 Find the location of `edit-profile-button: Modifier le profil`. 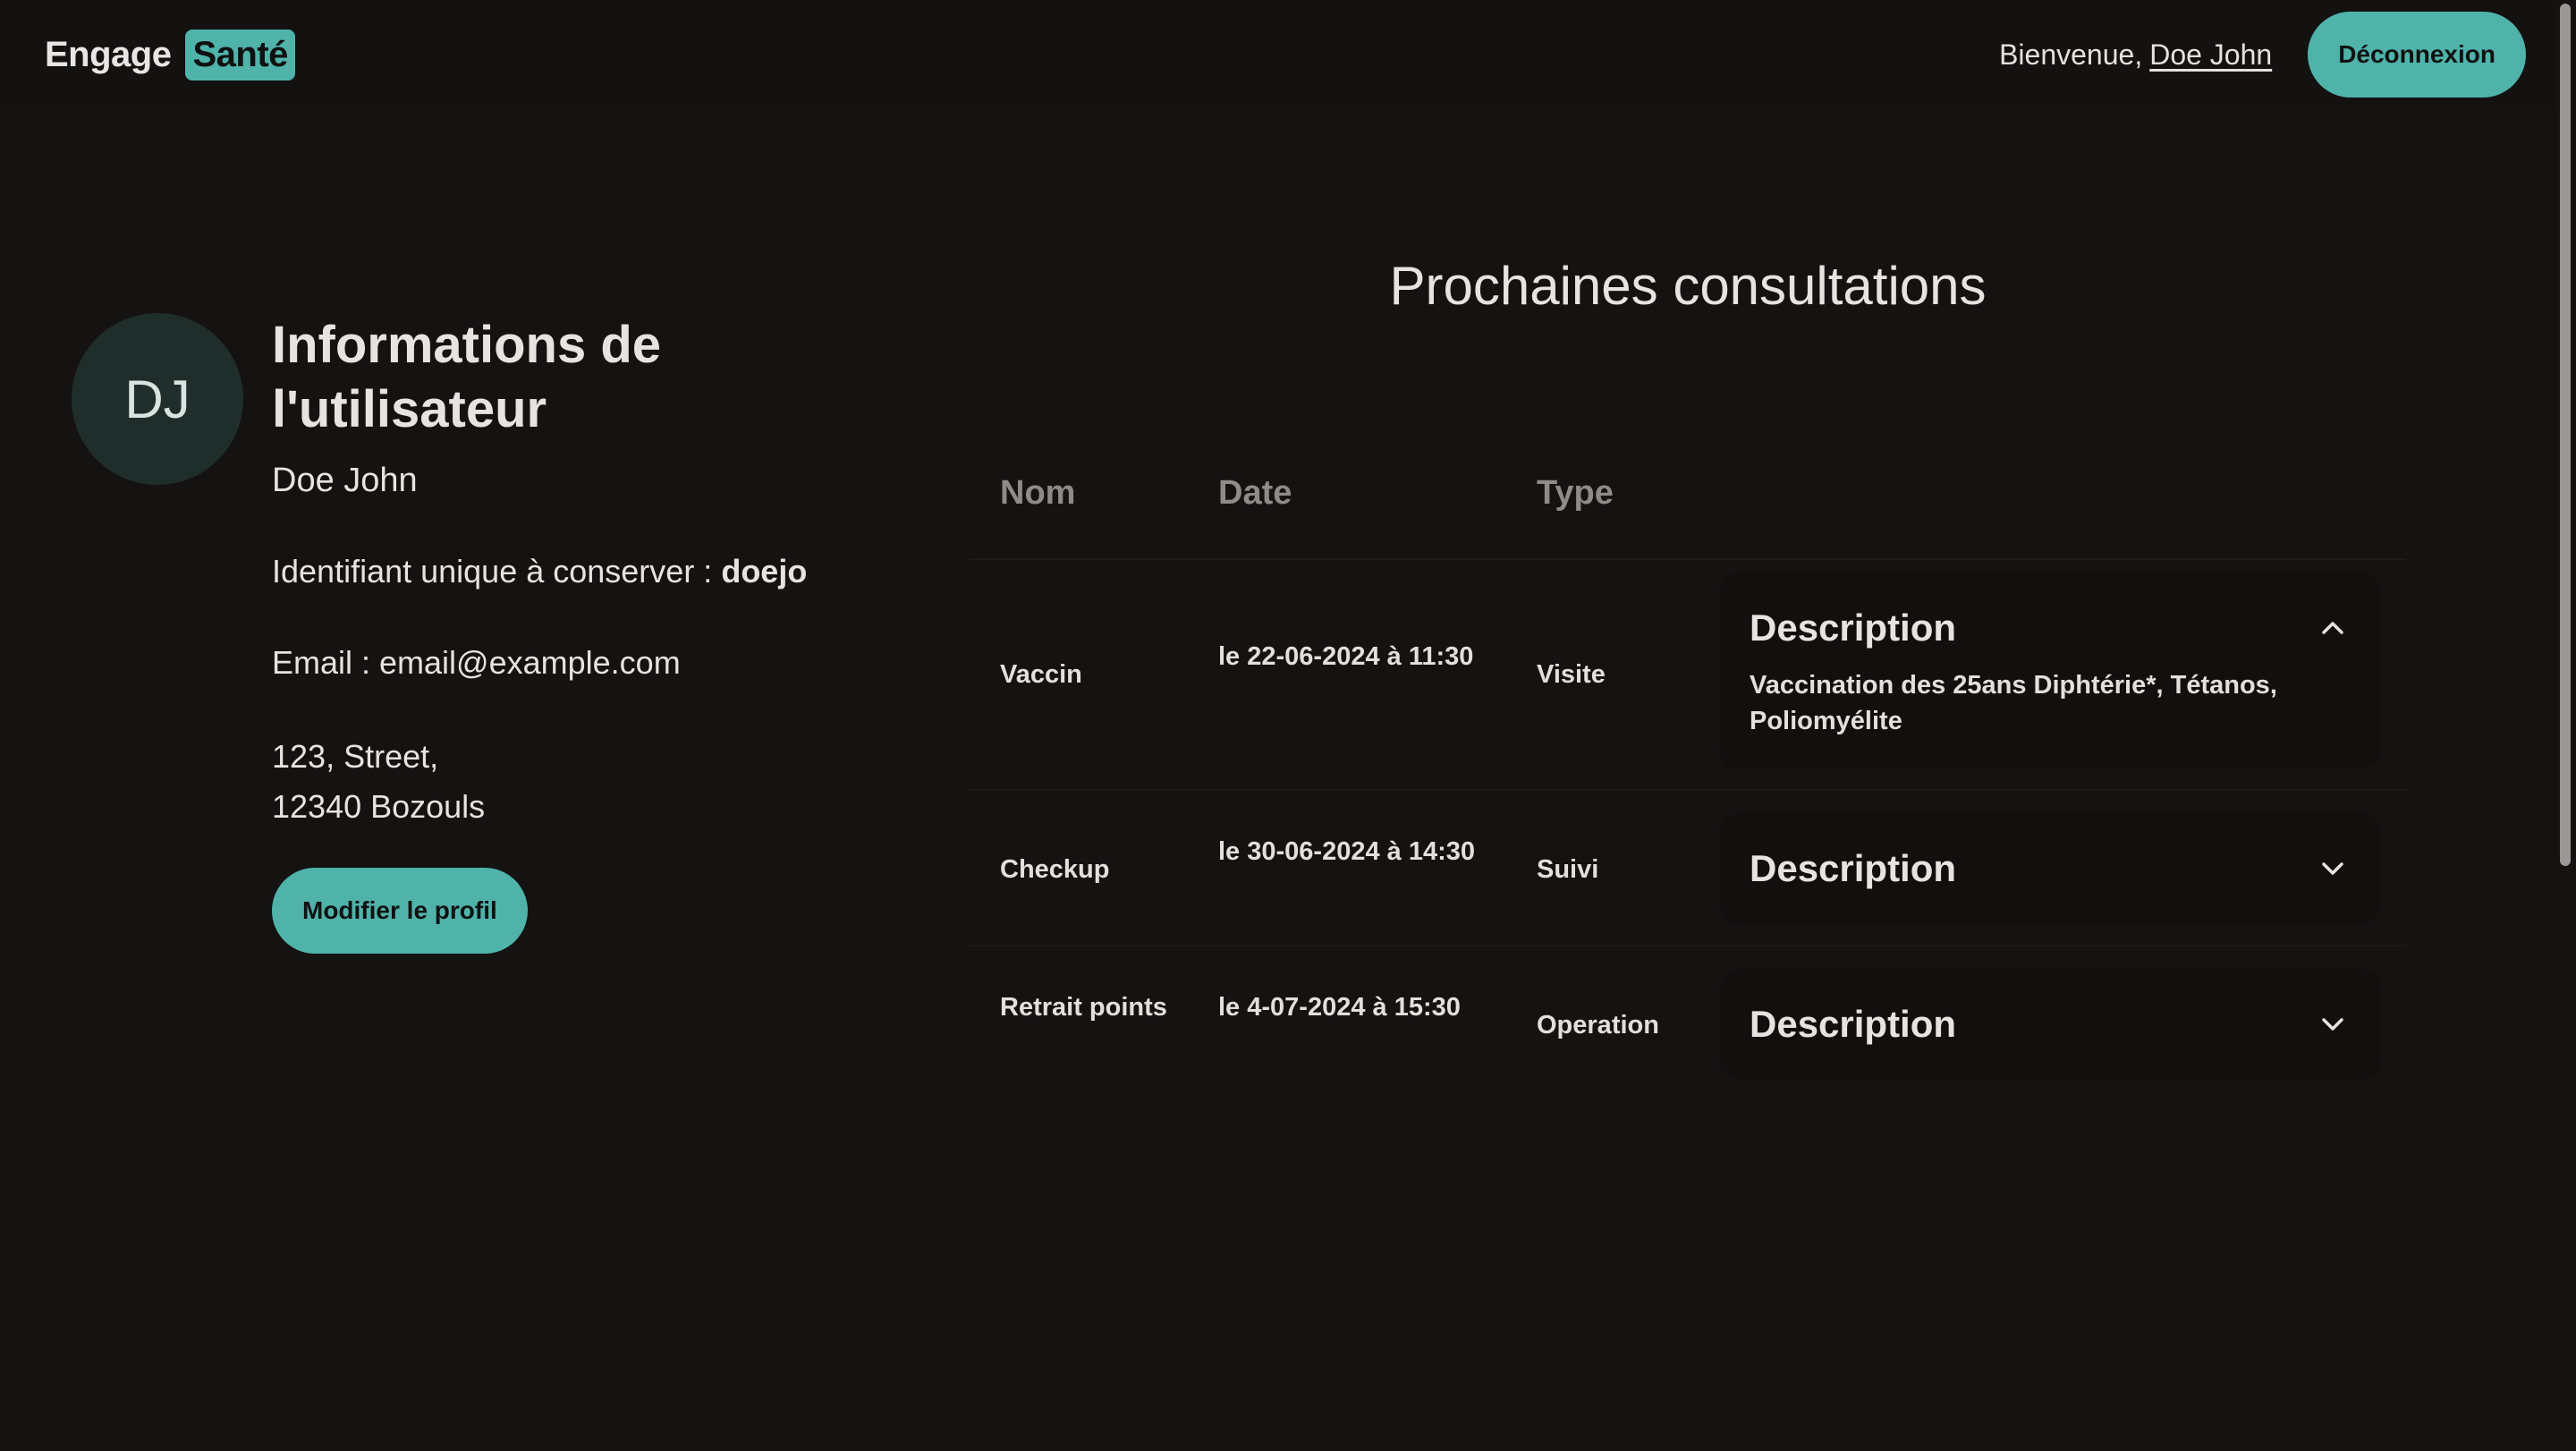

edit-profile-button: Modifier le profil is located at coordinates (400, 911).